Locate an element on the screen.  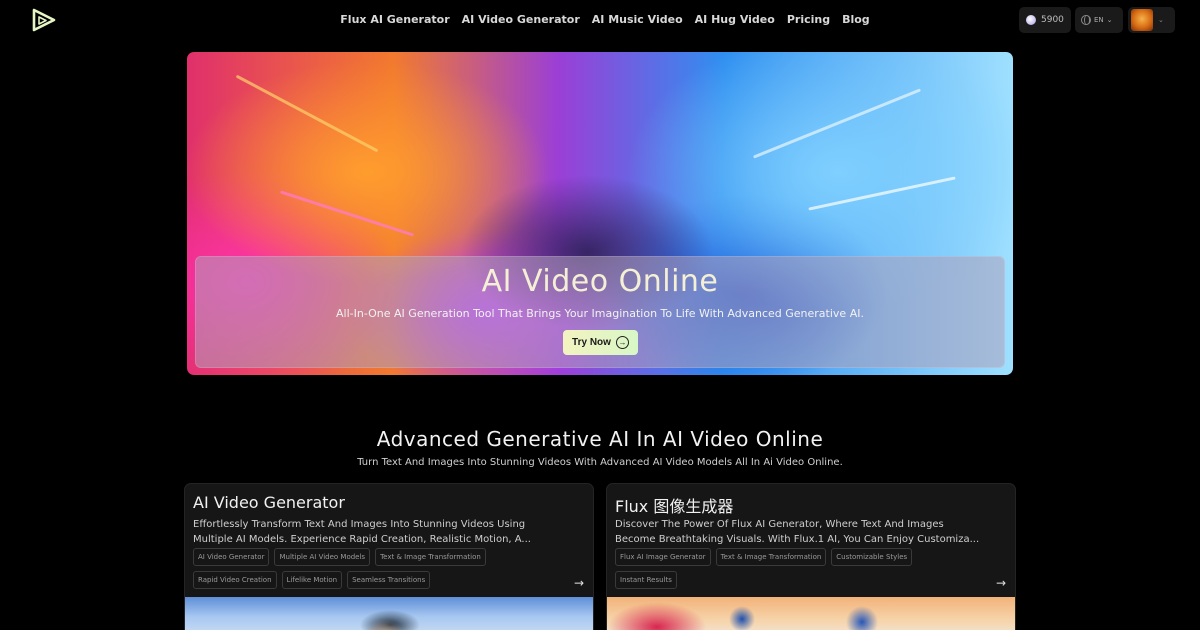
credit-dot-icon is located at coordinates (1031, 20).